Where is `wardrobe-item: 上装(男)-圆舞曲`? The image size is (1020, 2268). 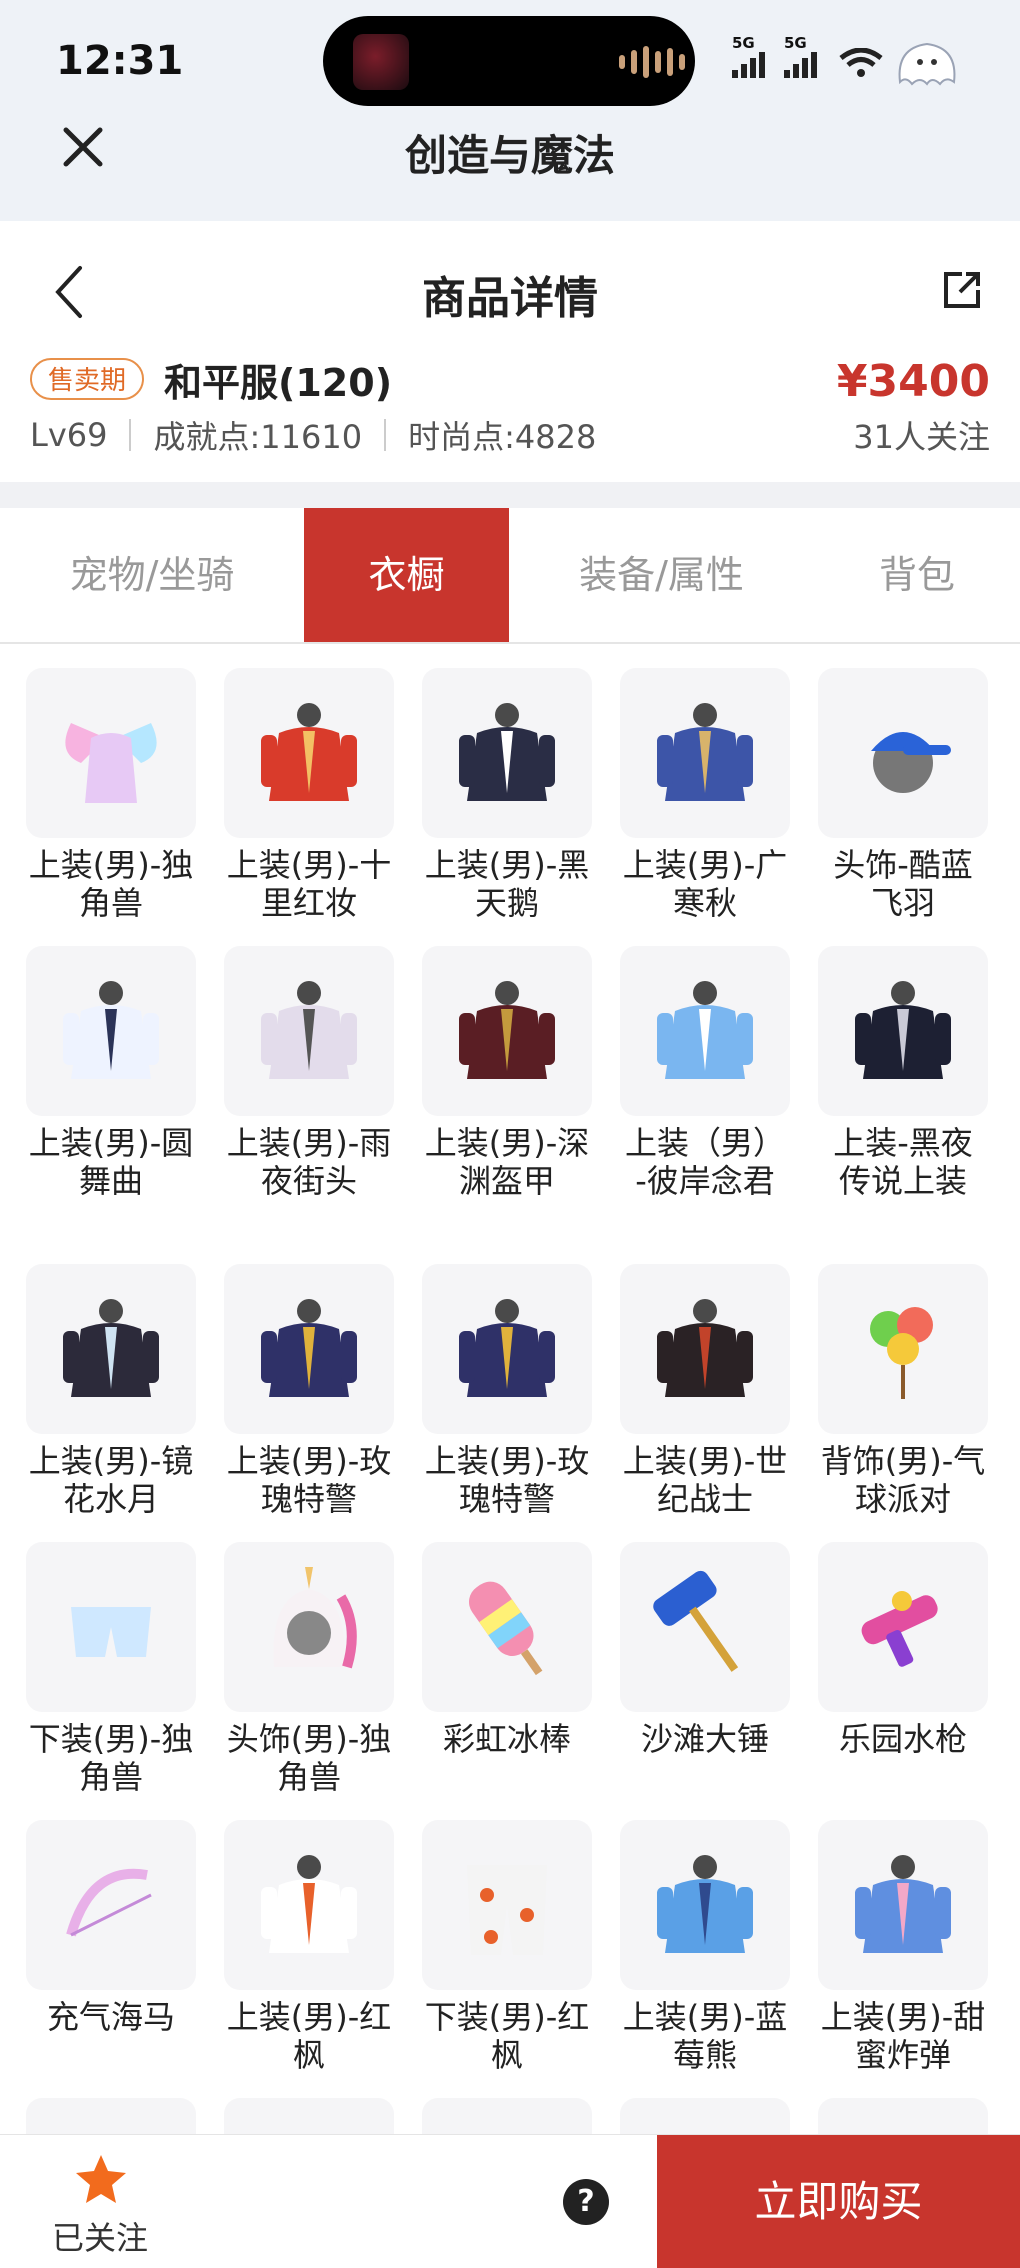 wardrobe-item: 上装(男)-圆舞曲 is located at coordinates (111, 1073).